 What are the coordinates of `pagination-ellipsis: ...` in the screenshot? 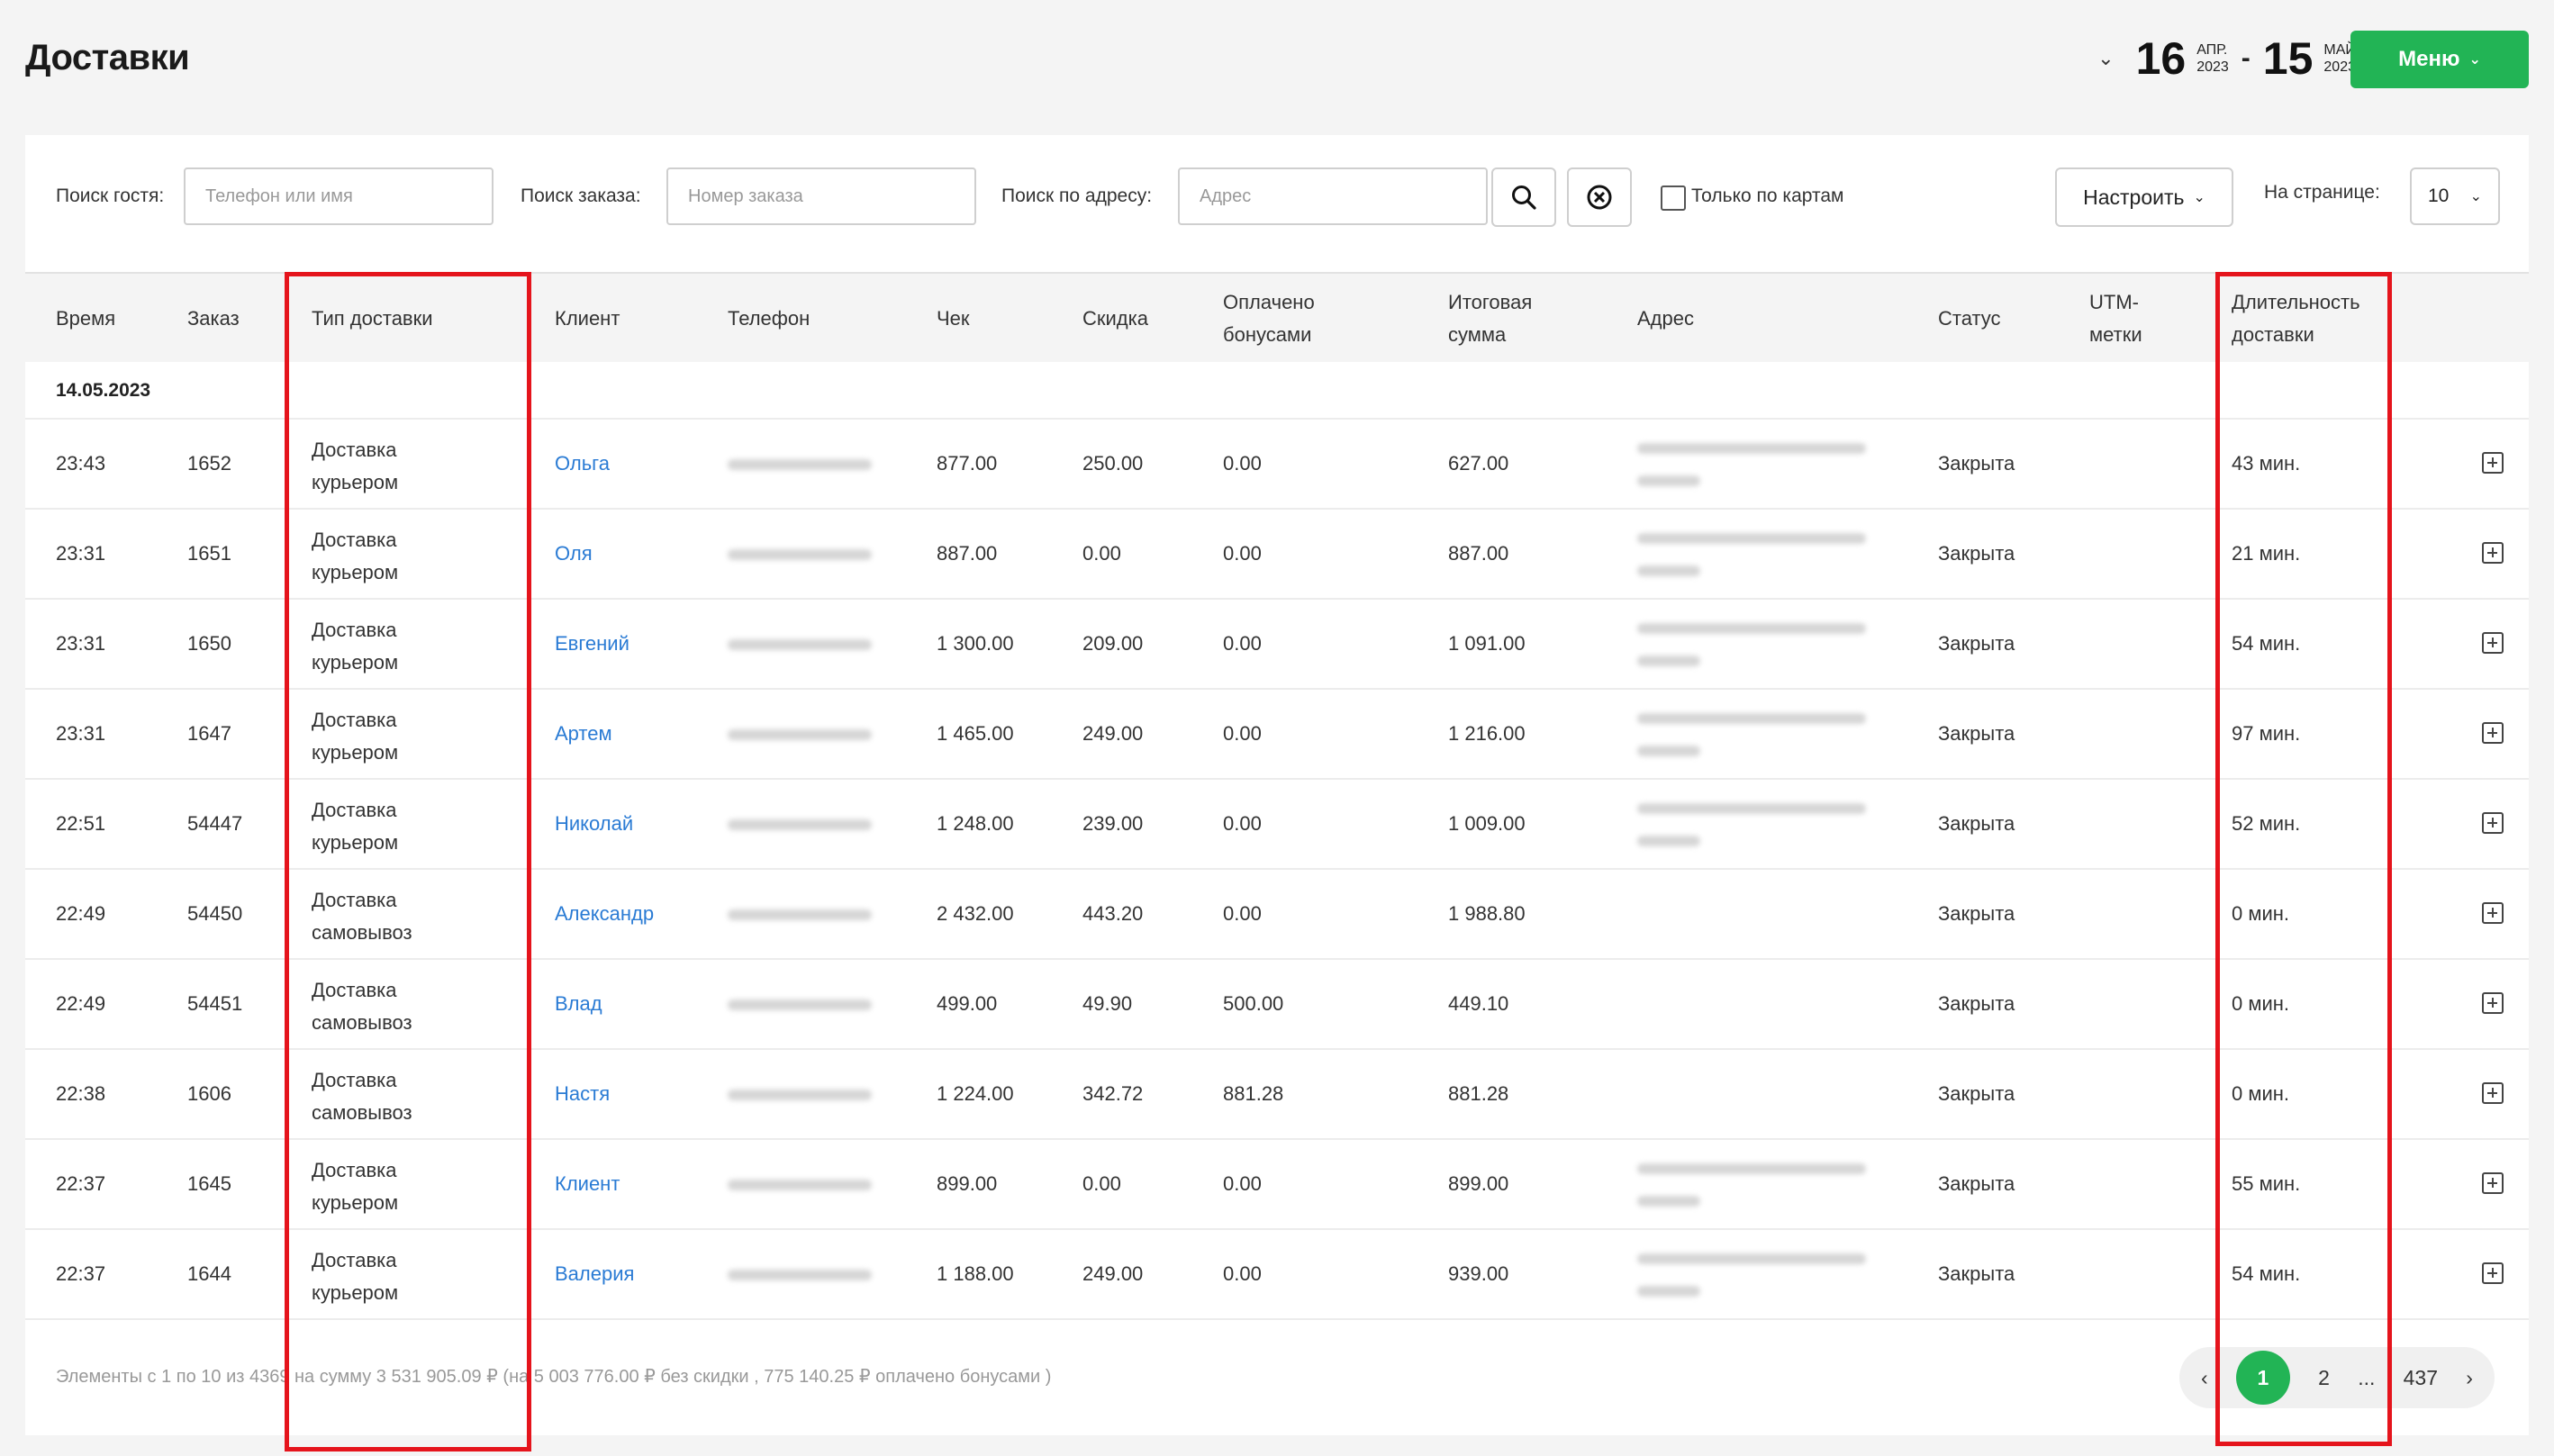 It's located at (2367, 1377).